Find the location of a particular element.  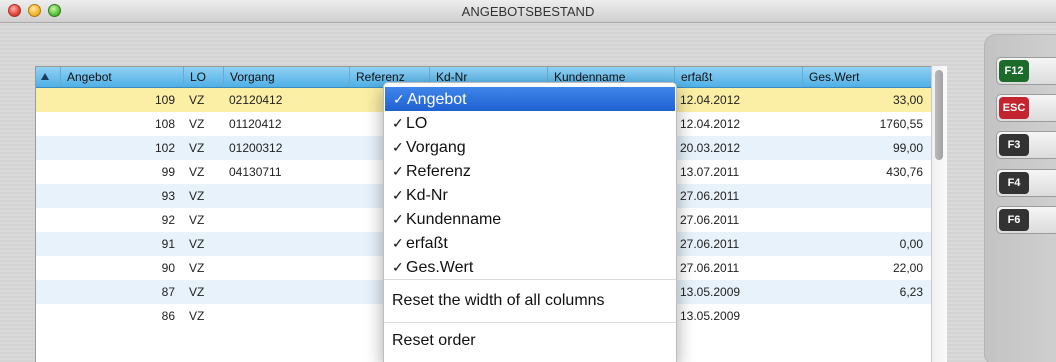

cell-angebot: 90 is located at coordinates (168, 268).